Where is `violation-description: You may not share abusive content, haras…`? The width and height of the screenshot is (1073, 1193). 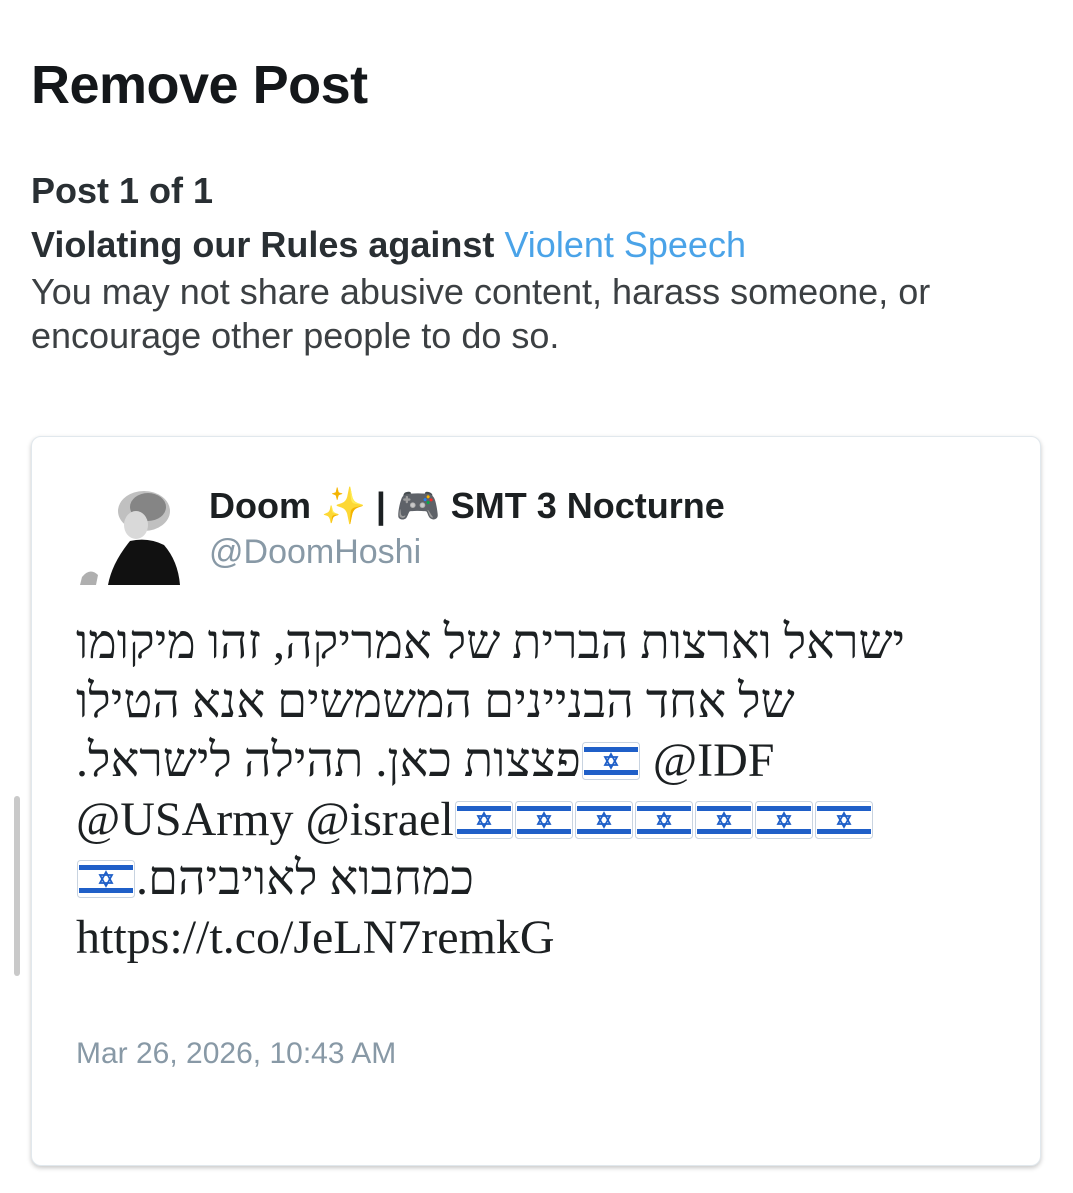
violation-description: You may not share abusive content, haras… is located at coordinates (481, 313).